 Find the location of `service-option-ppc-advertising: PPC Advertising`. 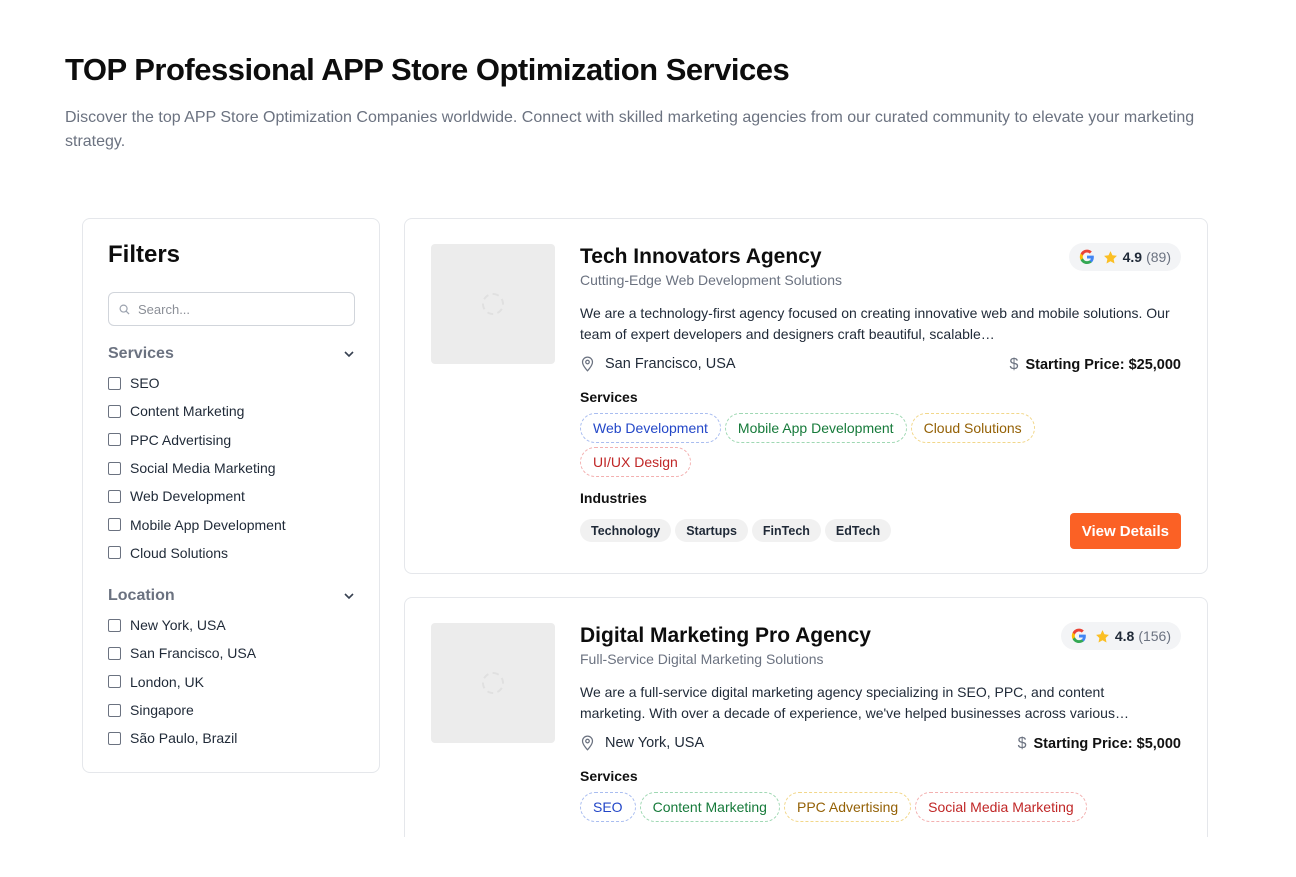

service-option-ppc-advertising: PPC Advertising is located at coordinates (197, 440).